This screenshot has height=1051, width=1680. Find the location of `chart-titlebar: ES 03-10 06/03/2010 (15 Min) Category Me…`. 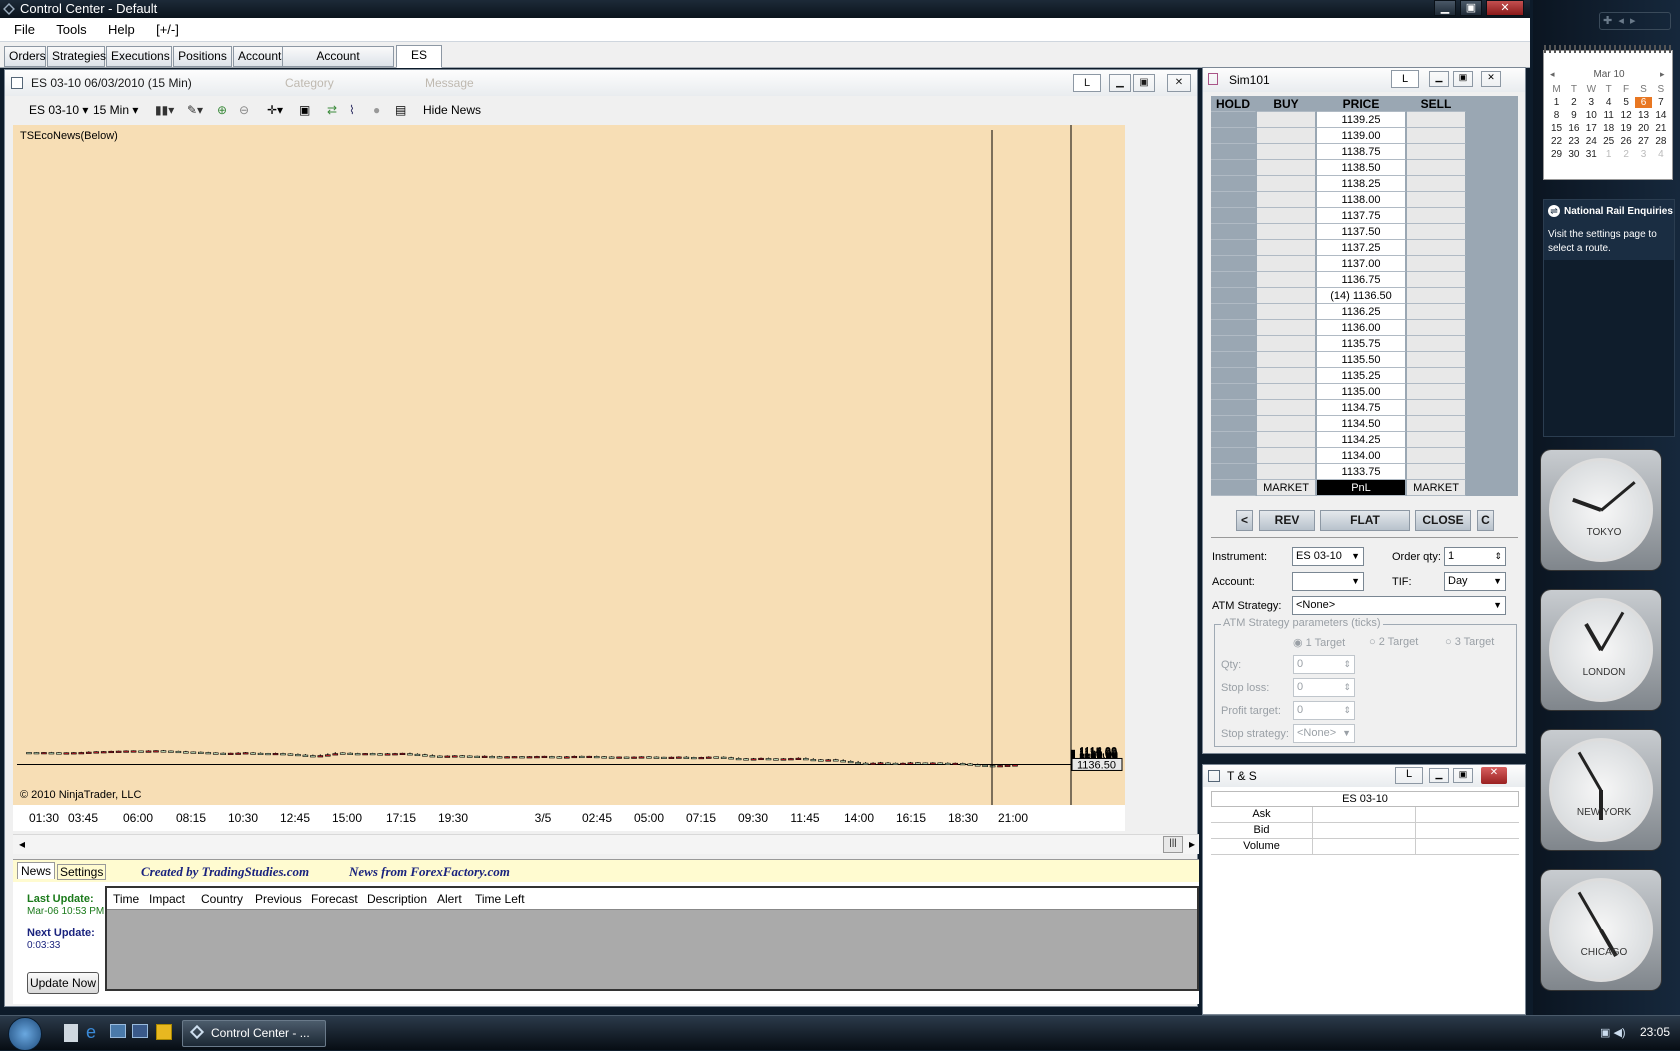

chart-titlebar: ES 03-10 06/03/2010 (15 Min) Category Me… is located at coordinates (601, 83).